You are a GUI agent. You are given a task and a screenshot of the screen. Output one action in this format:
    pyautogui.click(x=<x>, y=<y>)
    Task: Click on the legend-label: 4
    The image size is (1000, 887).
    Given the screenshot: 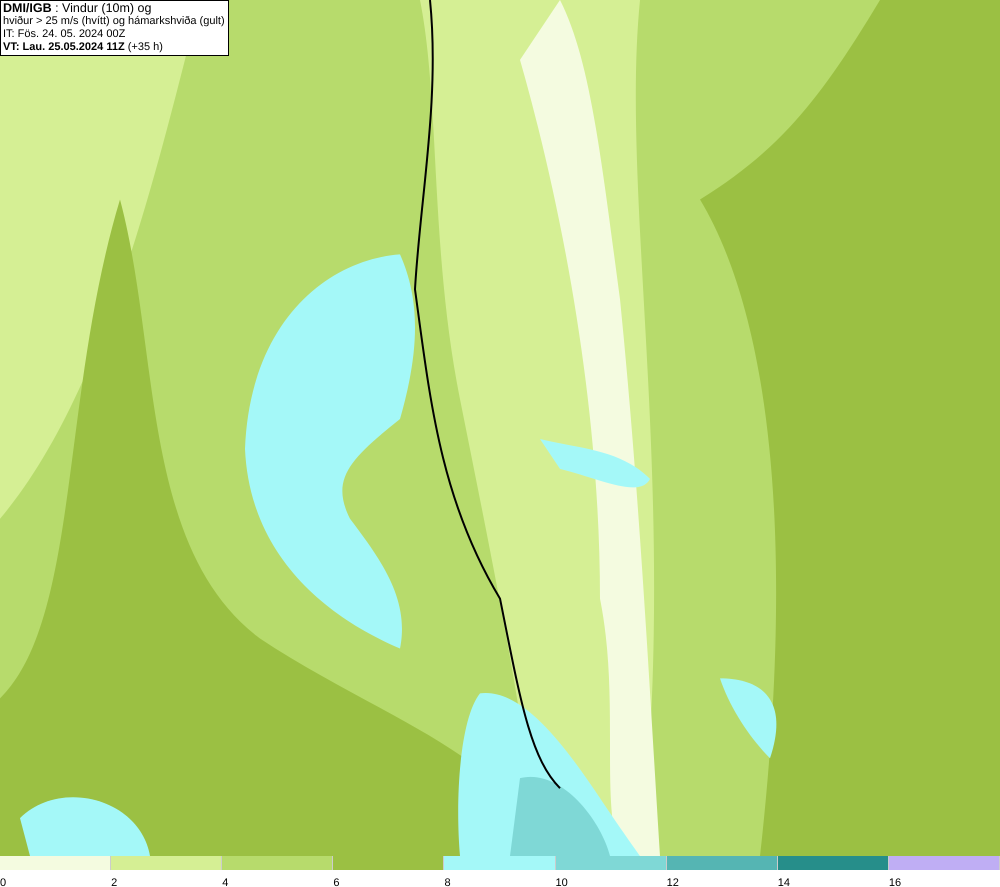 What is the action you would take?
    pyautogui.click(x=225, y=882)
    